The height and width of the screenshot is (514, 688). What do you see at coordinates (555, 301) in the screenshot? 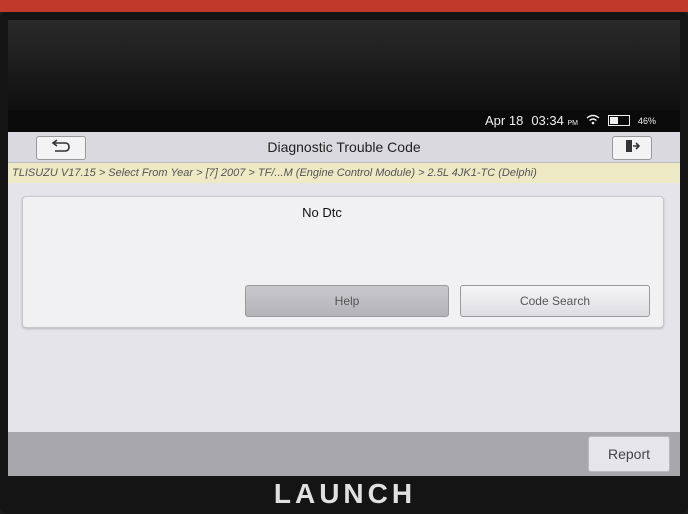
I see `code-search-button: Code Search` at bounding box center [555, 301].